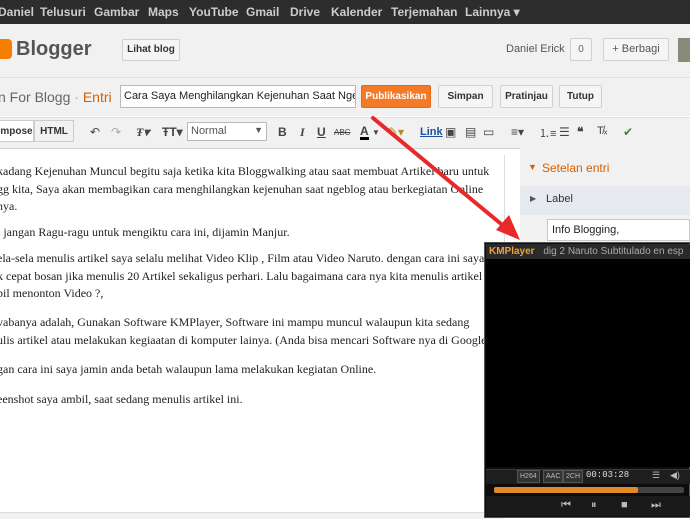 This screenshot has height=519, width=690. I want to click on blogger-logo-text: Blogger, so click(54, 49).